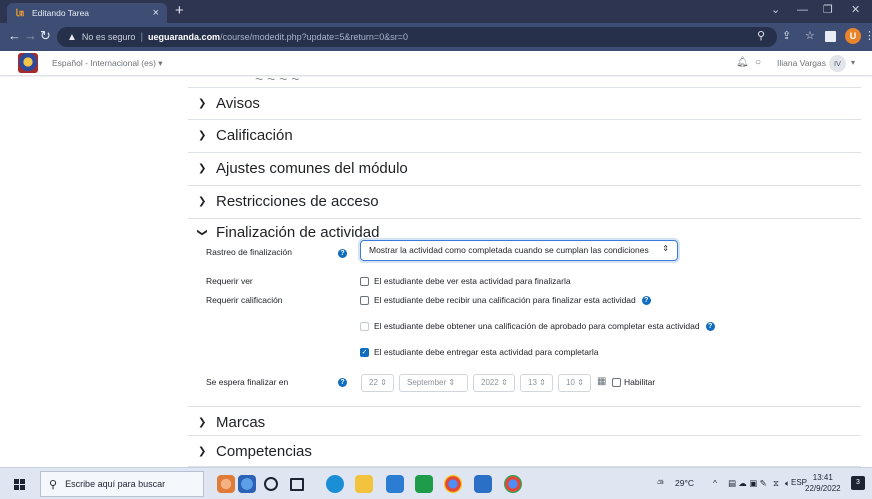  What do you see at coordinates (775, 10) in the screenshot?
I see `tab-search-chevron-icon: ⌄` at bounding box center [775, 10].